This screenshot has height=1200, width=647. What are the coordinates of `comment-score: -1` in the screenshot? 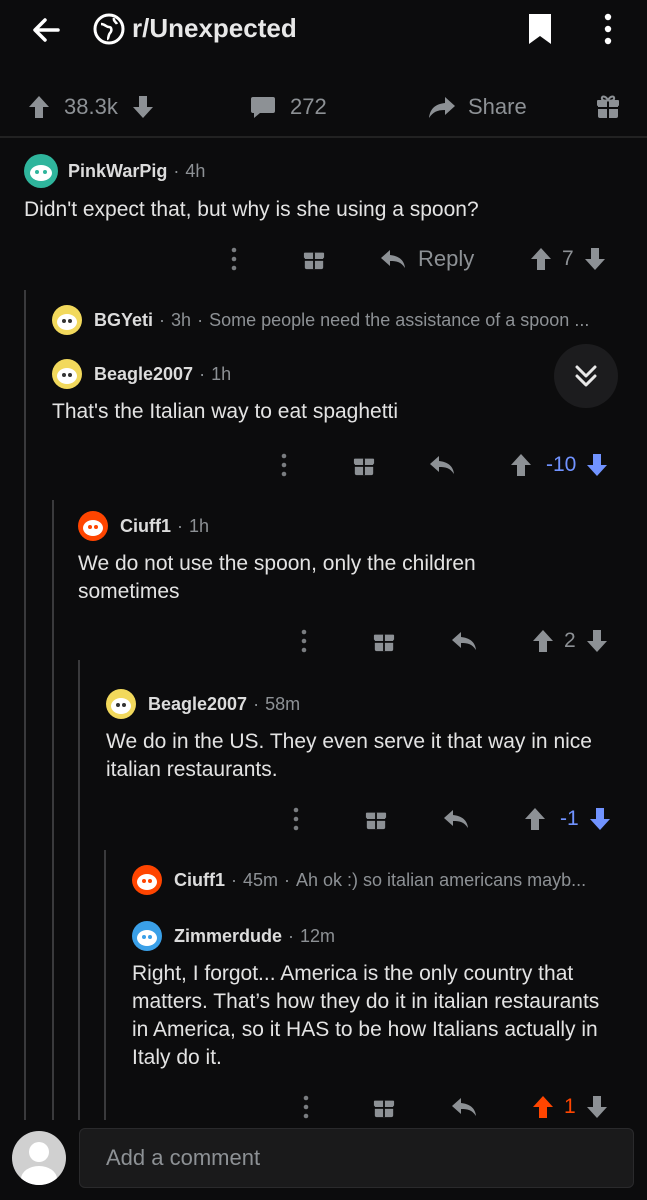 It's located at (569, 818).